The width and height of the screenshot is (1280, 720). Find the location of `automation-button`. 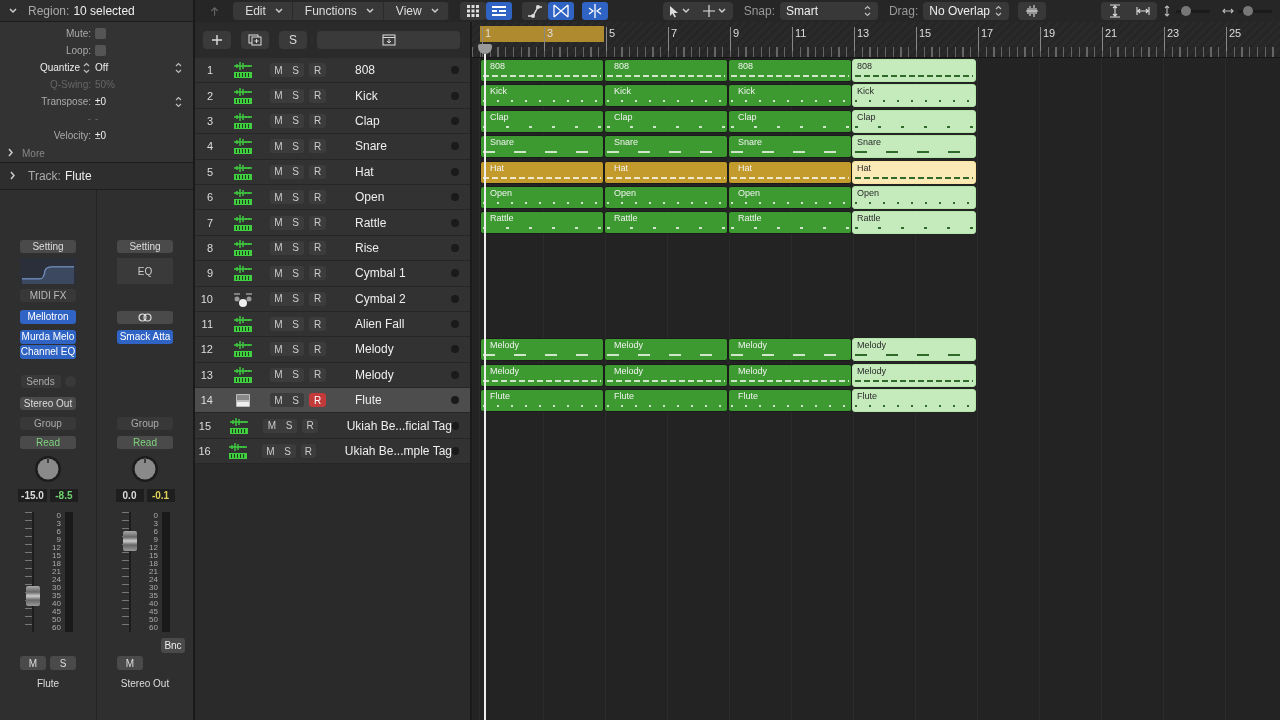

automation-button is located at coordinates (534, 11).